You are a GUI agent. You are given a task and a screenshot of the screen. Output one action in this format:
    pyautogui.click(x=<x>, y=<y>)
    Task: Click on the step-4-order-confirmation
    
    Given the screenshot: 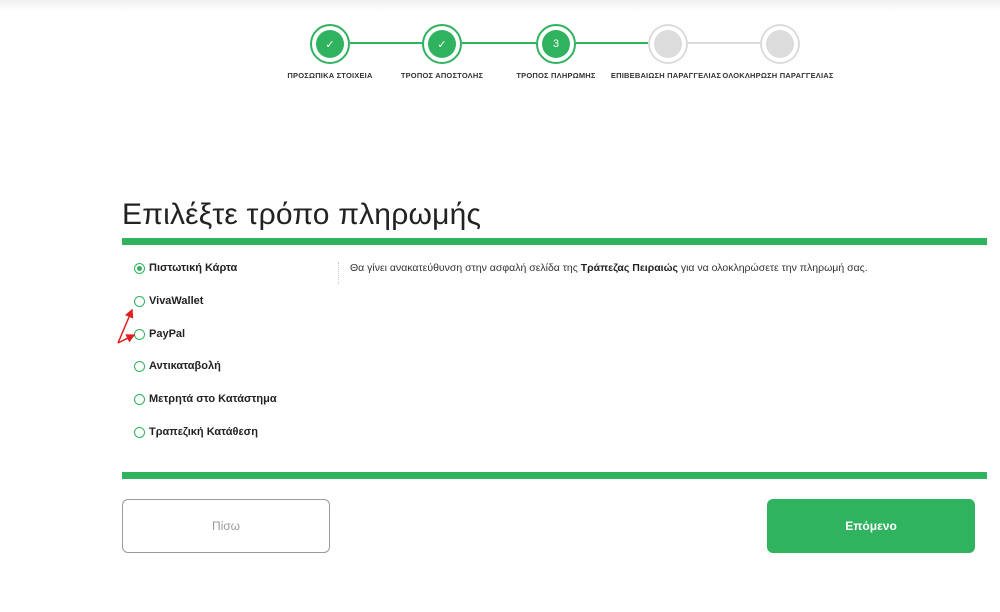 What is the action you would take?
    pyautogui.click(x=668, y=44)
    